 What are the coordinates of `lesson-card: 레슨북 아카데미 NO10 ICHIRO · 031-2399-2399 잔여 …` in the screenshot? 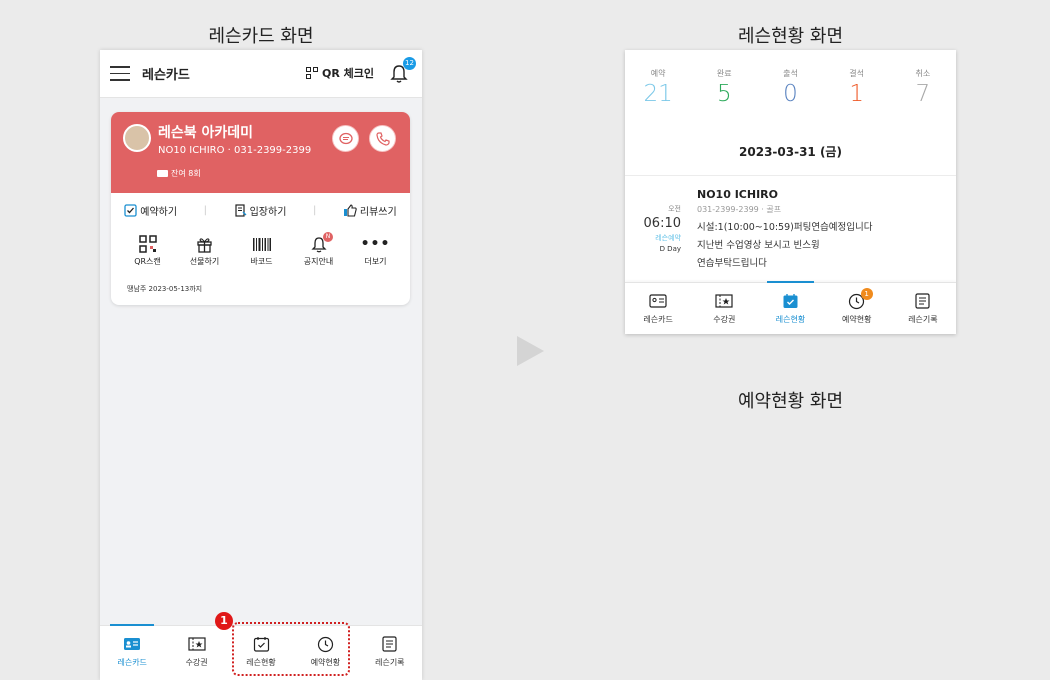 It's located at (260, 208).